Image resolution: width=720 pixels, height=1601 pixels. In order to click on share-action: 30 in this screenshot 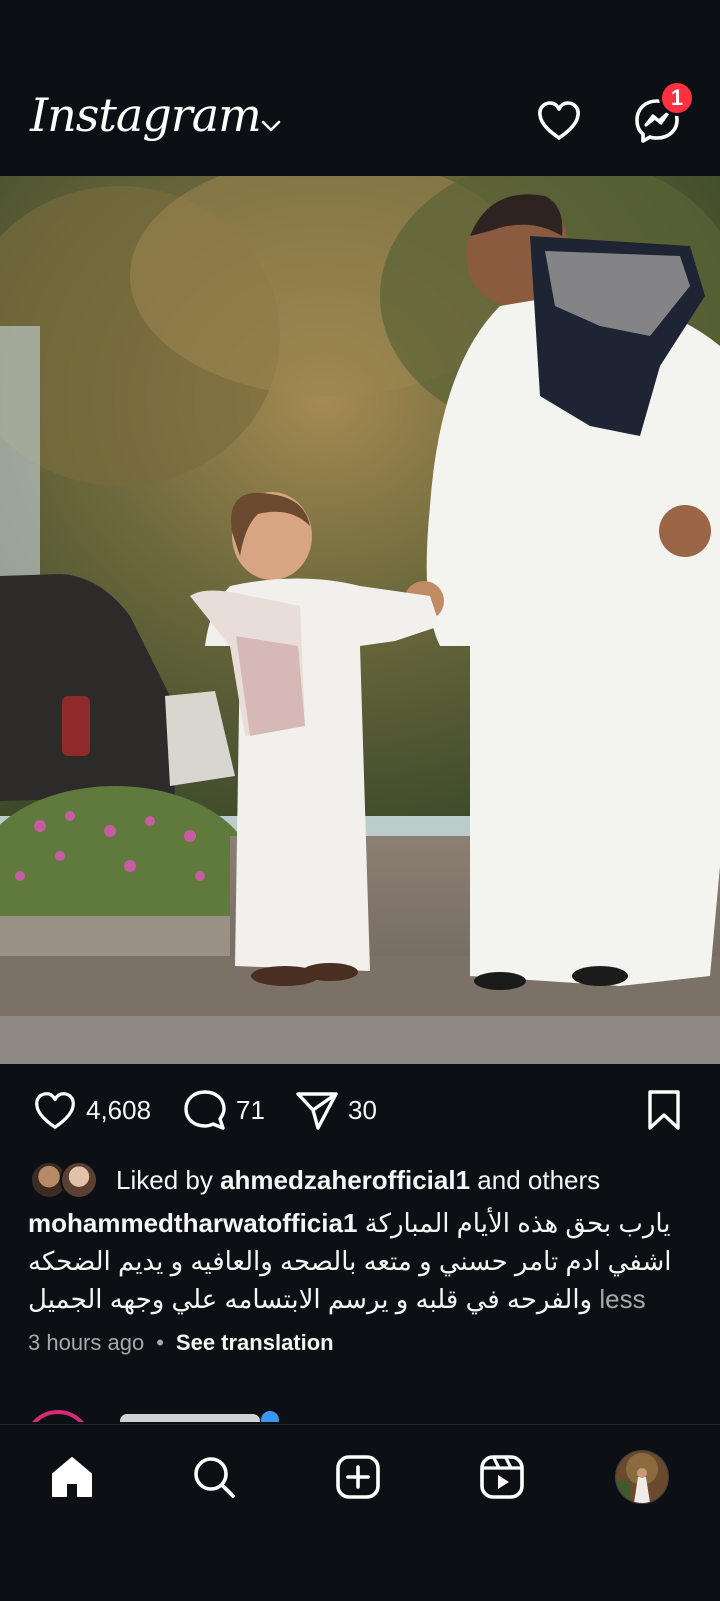, I will do `click(335, 1110)`.